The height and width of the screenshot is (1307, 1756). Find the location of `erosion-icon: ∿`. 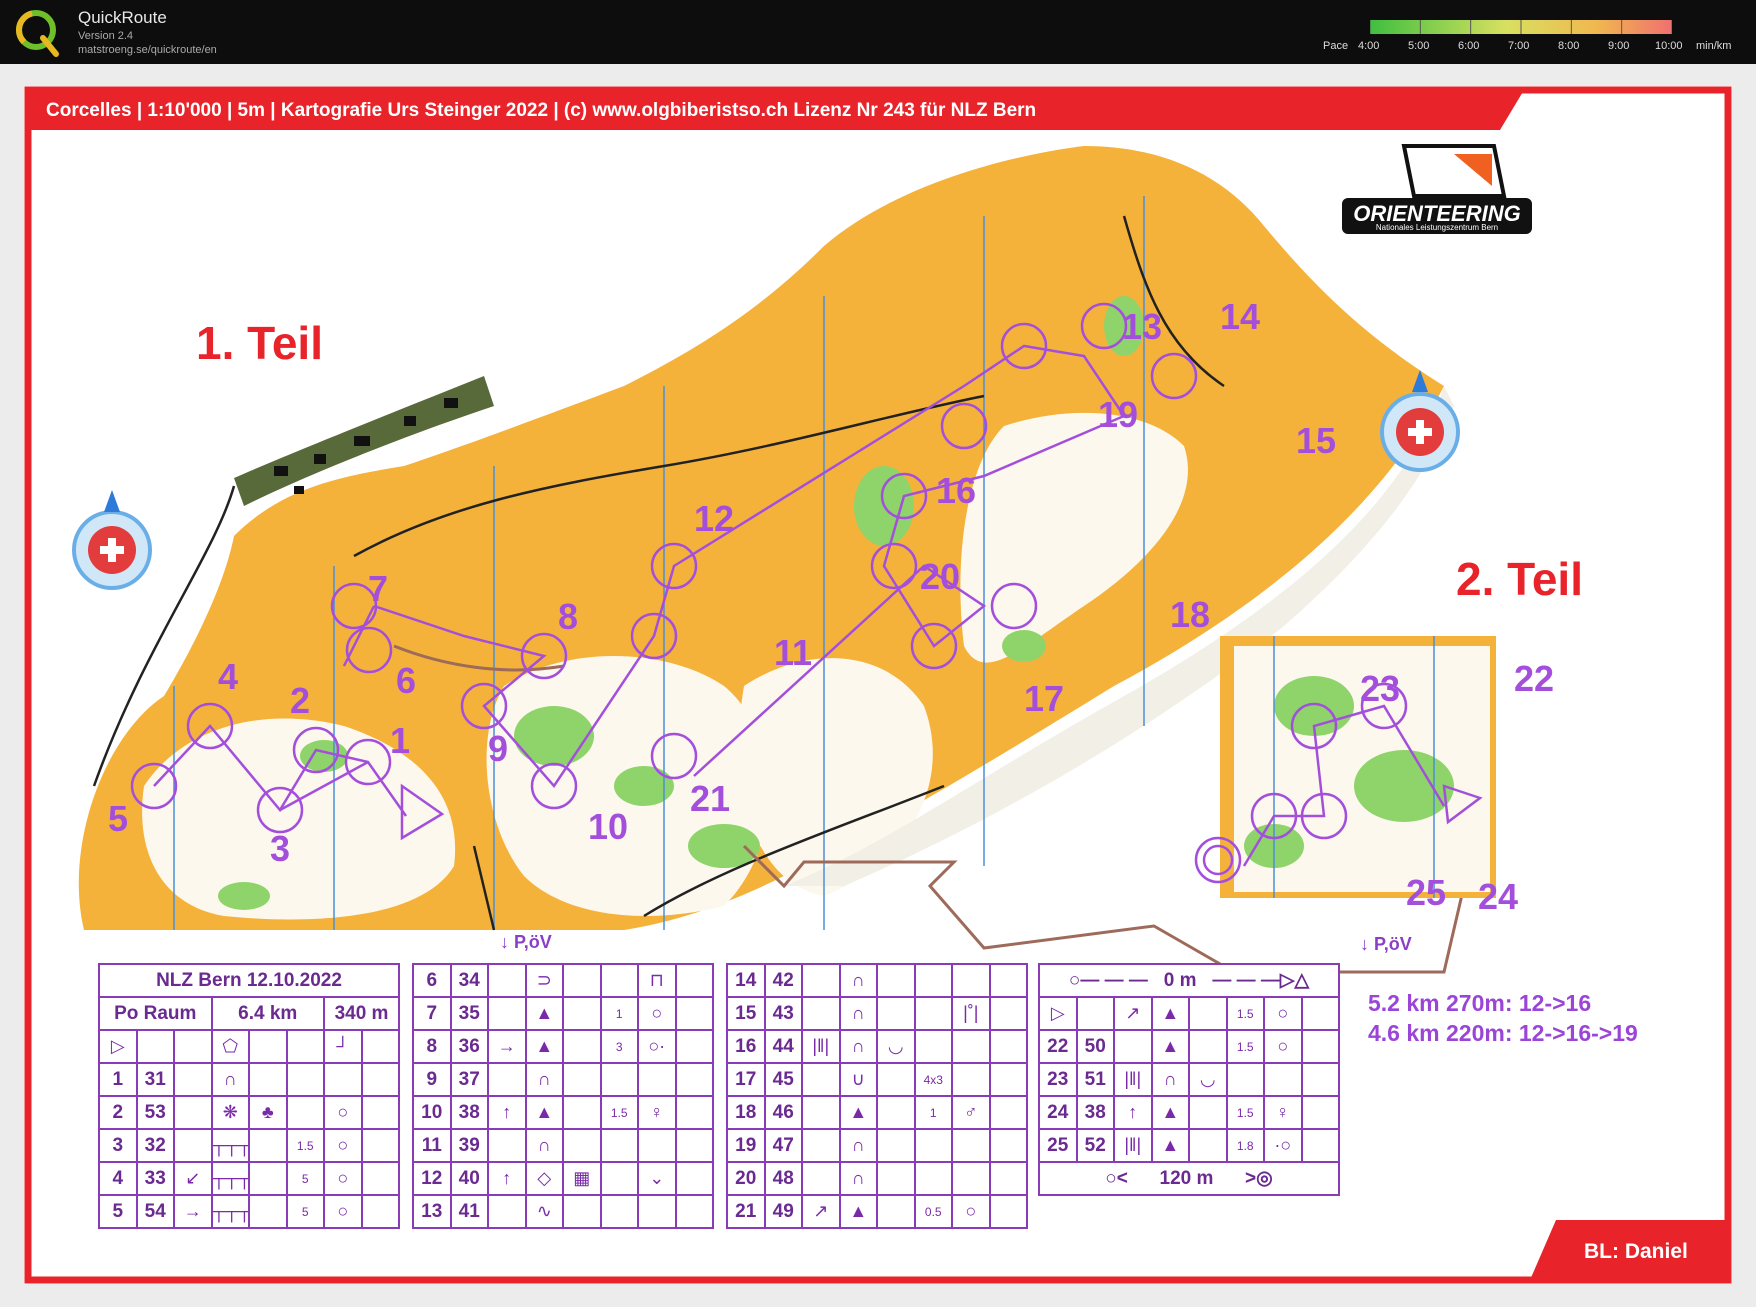

erosion-icon: ∿ is located at coordinates (544, 1211).